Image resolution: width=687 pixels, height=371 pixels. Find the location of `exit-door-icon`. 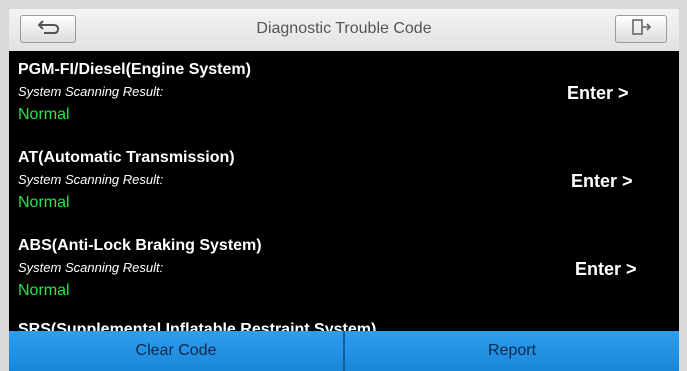

exit-door-icon is located at coordinates (641, 29).